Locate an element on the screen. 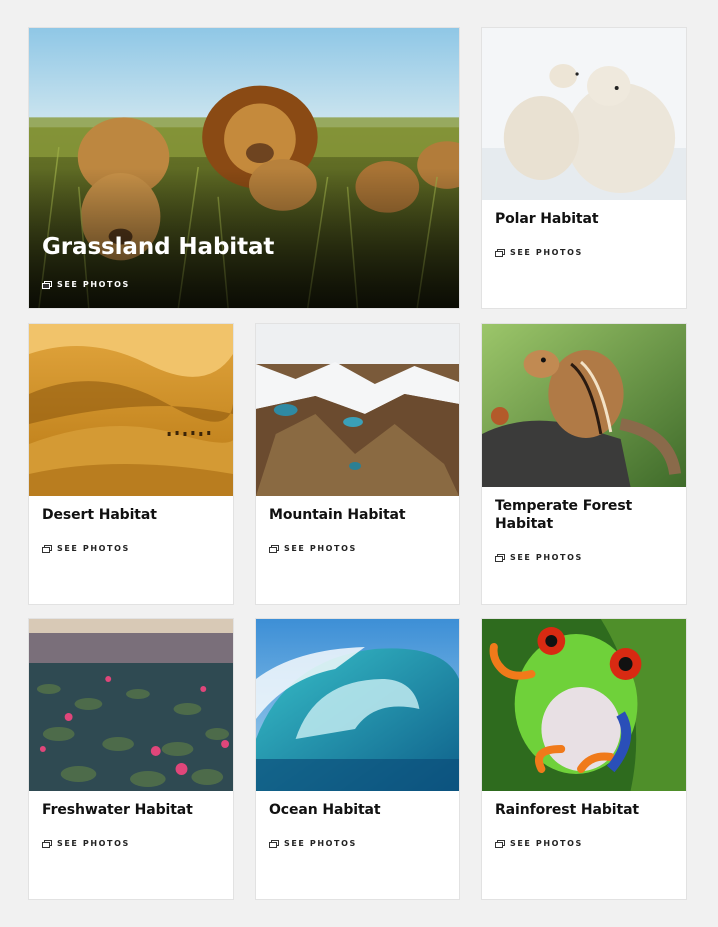 The height and width of the screenshot is (927, 718). card-polar-habitat: Polar Habitat SEE PHOTOS is located at coordinates (584, 168).